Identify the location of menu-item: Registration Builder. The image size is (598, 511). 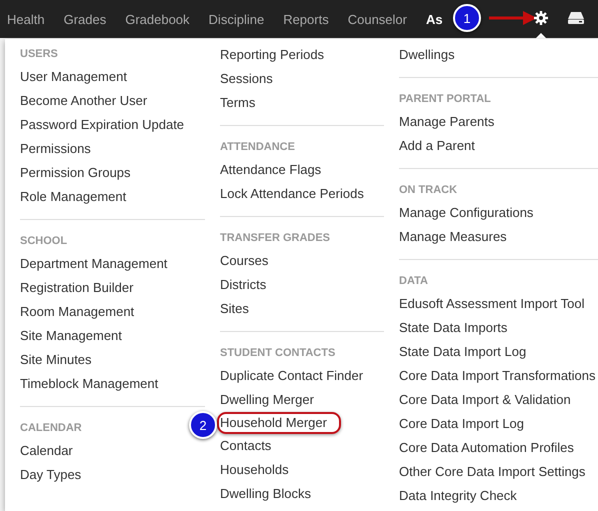
(77, 288).